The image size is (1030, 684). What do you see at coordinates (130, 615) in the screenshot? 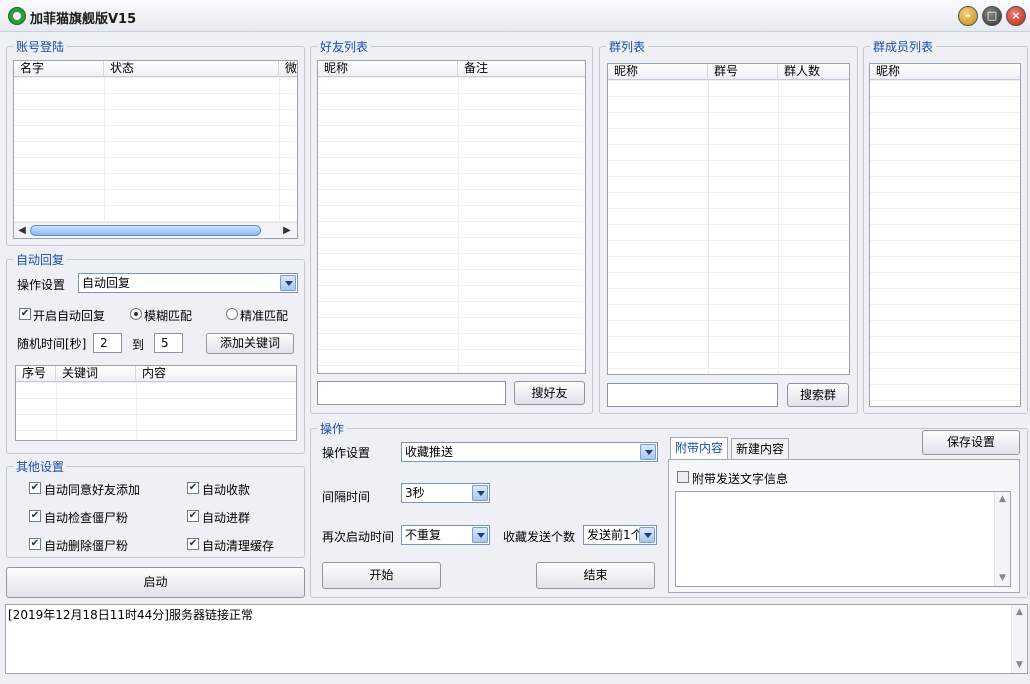
I see `log-line: [2019年12月18日11时44分]服务器链接正常` at bounding box center [130, 615].